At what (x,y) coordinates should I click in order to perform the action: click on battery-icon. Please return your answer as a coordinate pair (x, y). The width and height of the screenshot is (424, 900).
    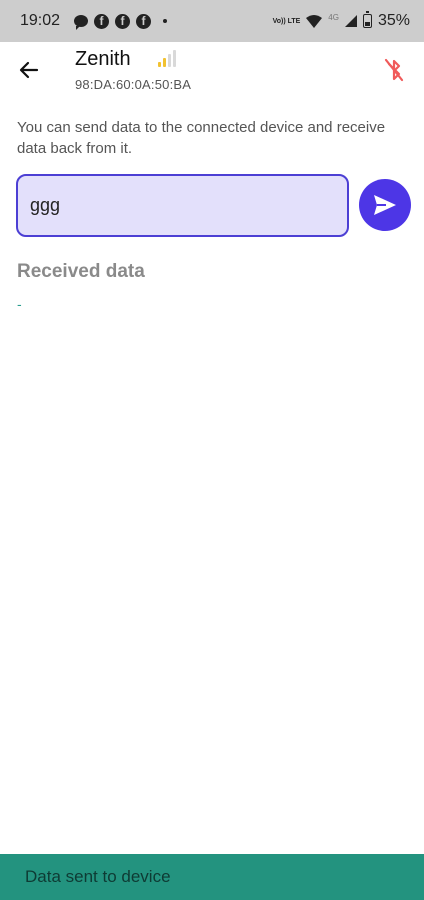
    Looking at the image, I should click on (367, 19).